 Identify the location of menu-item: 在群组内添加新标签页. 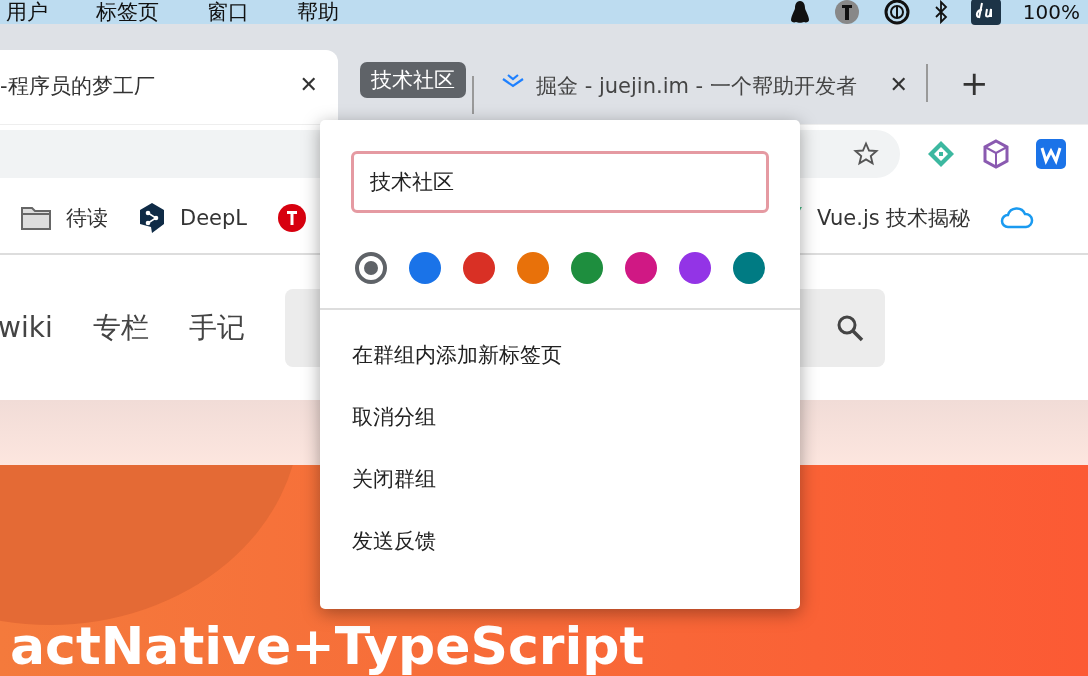
(560, 355).